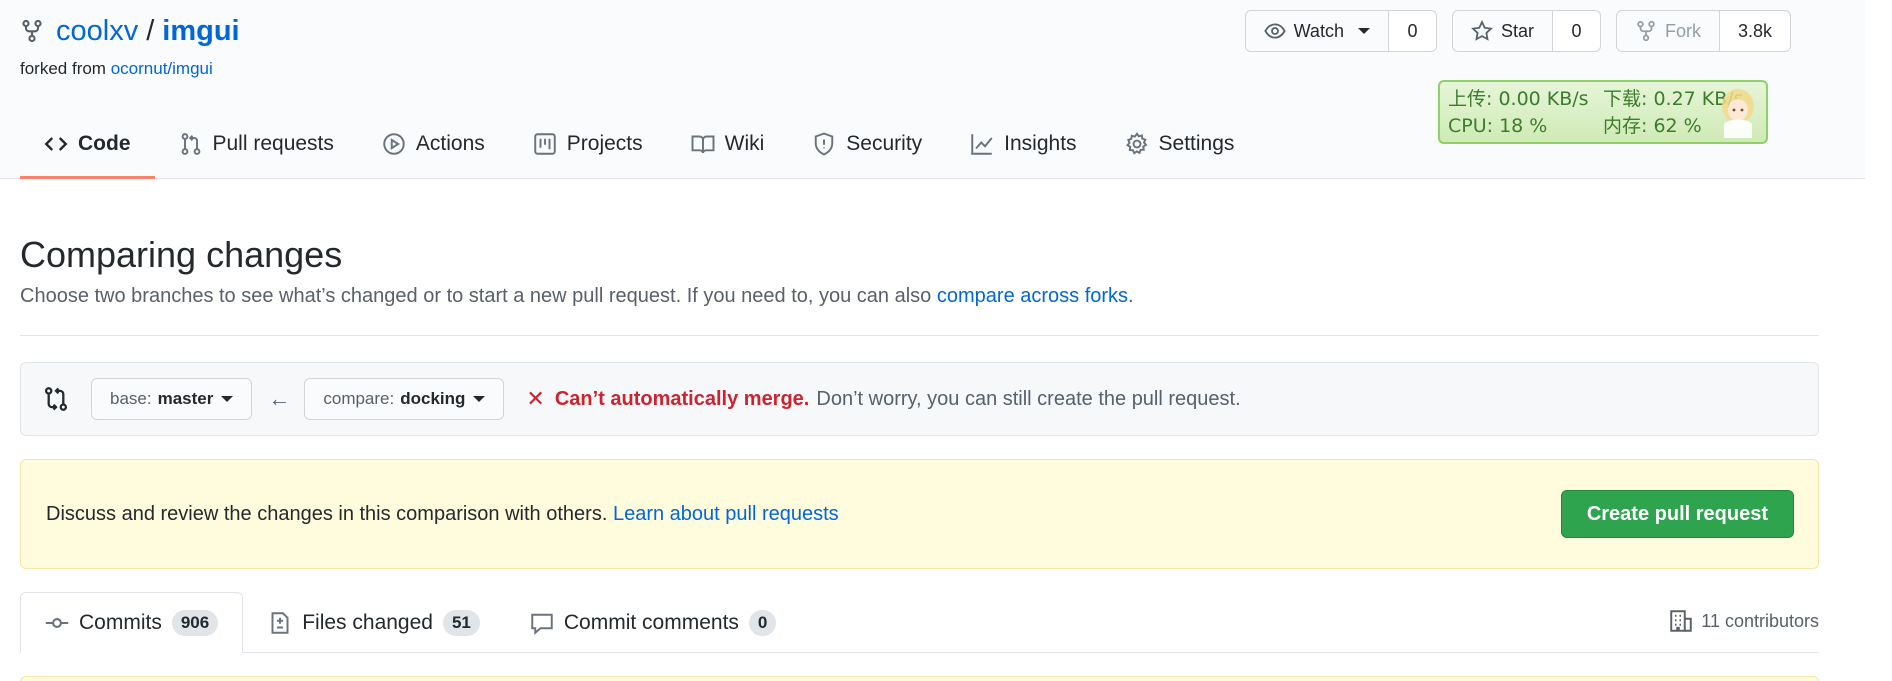 The height and width of the screenshot is (681, 1892). What do you see at coordinates (190, 144) in the screenshot?
I see `git-pull-request-icon` at bounding box center [190, 144].